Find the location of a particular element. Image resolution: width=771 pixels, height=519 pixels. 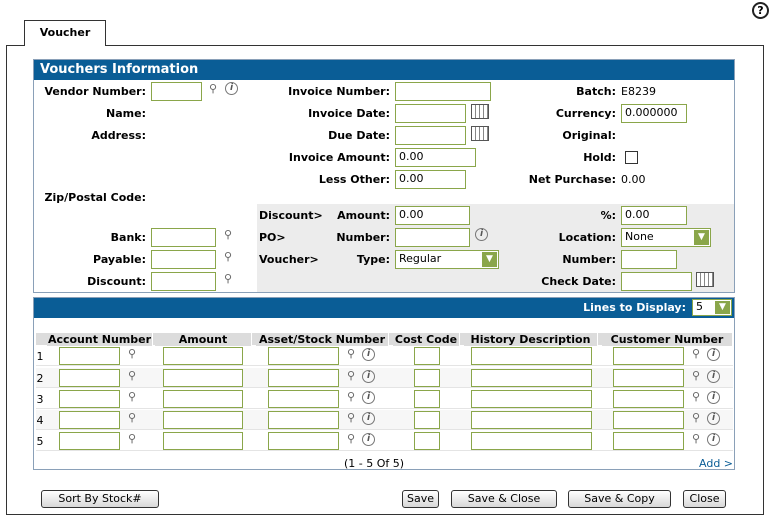

tab-voucher: Voucher is located at coordinates (65, 33).